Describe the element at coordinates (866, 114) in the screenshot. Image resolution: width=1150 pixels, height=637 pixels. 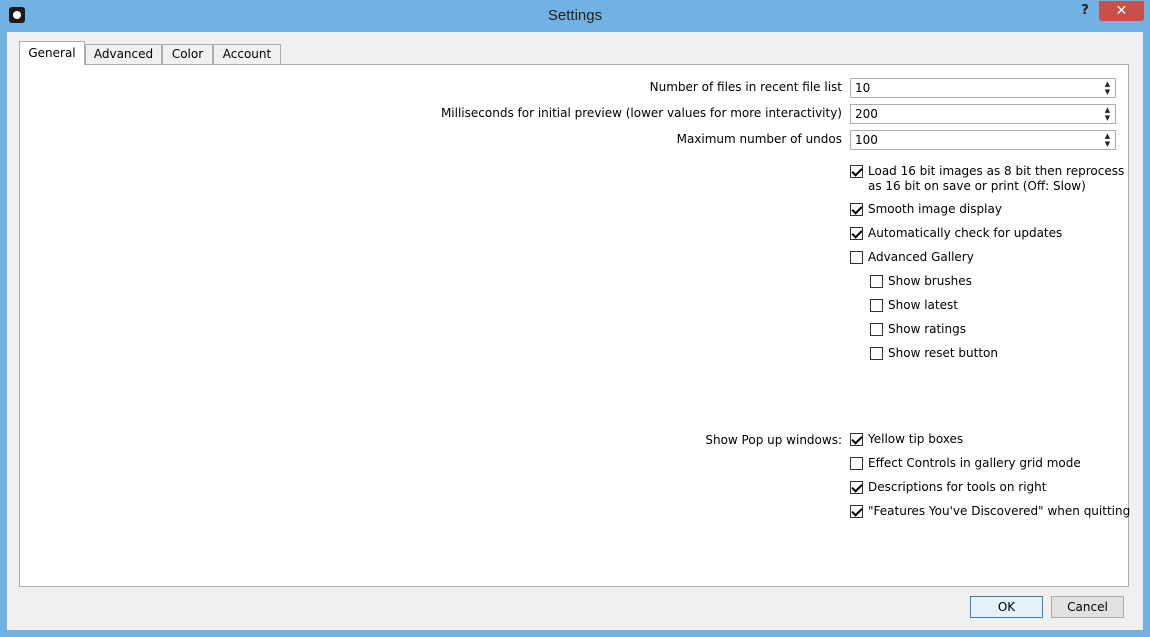
I see `preview-ms-value: 200` at that location.